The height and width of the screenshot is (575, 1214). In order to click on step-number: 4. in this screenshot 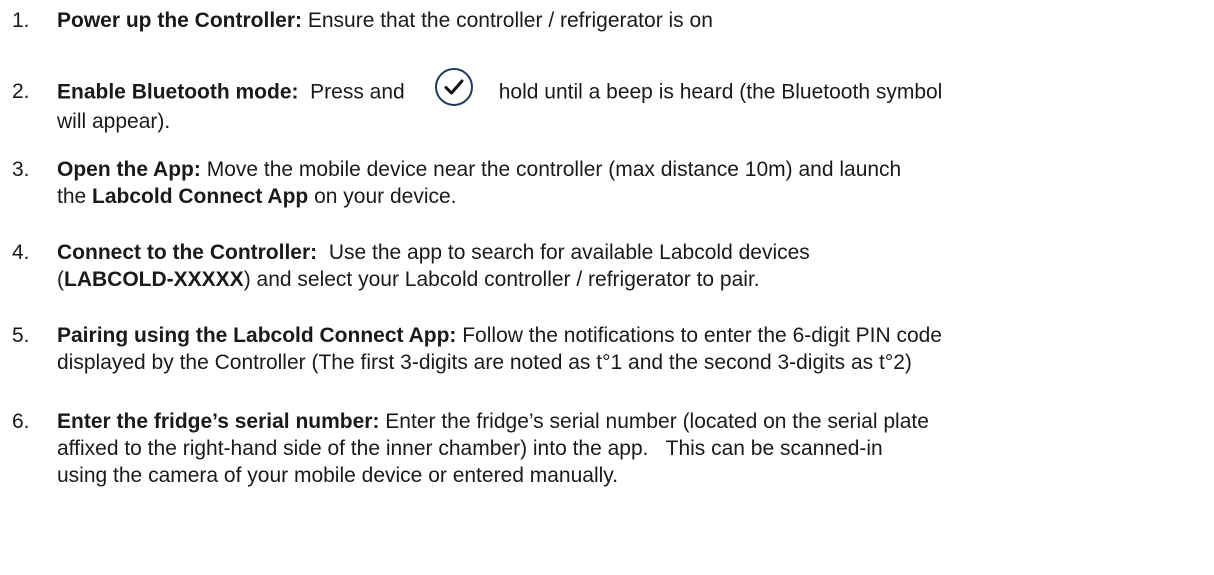, I will do `click(21, 252)`.